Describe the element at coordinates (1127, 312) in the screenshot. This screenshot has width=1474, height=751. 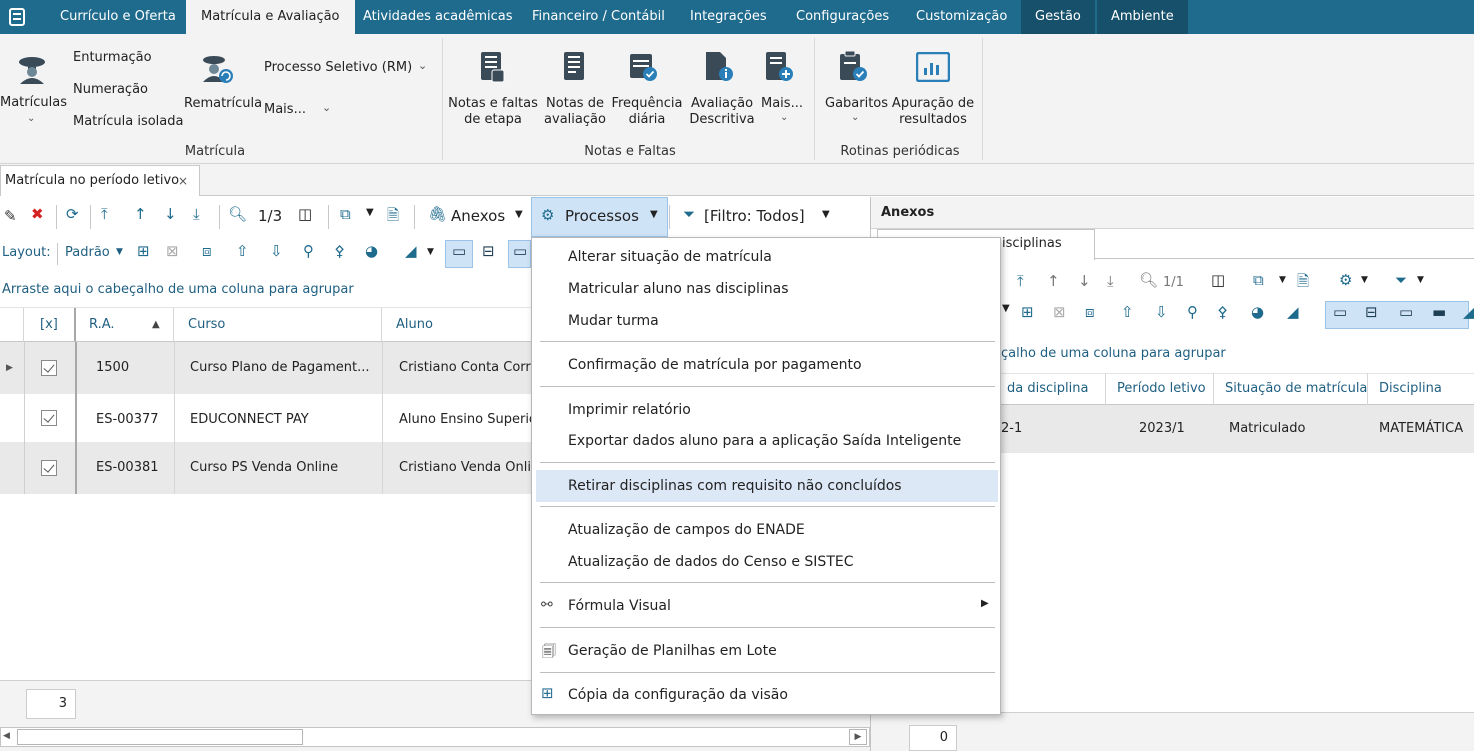
I see `panel-import-icon: ⇧` at that location.